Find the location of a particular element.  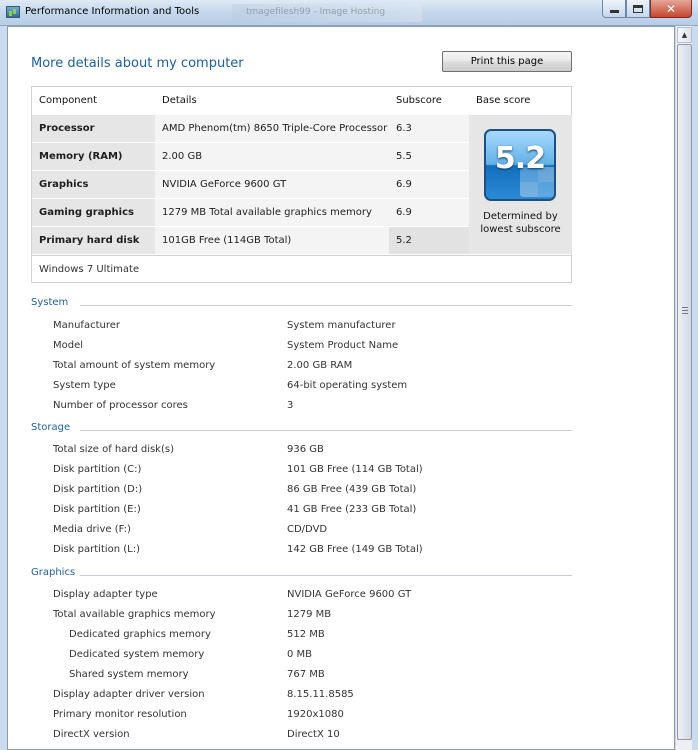

component-subscore: 5.5 is located at coordinates (429, 156).